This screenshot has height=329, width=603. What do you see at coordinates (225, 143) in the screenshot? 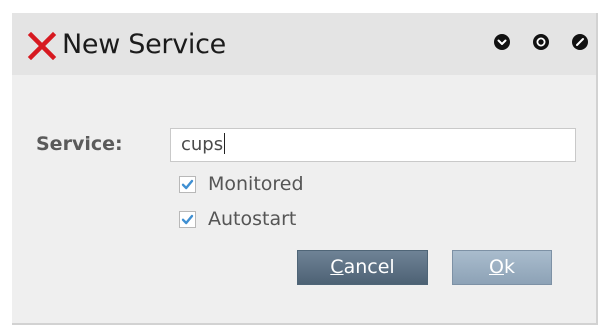
I see `text-cursor` at bounding box center [225, 143].